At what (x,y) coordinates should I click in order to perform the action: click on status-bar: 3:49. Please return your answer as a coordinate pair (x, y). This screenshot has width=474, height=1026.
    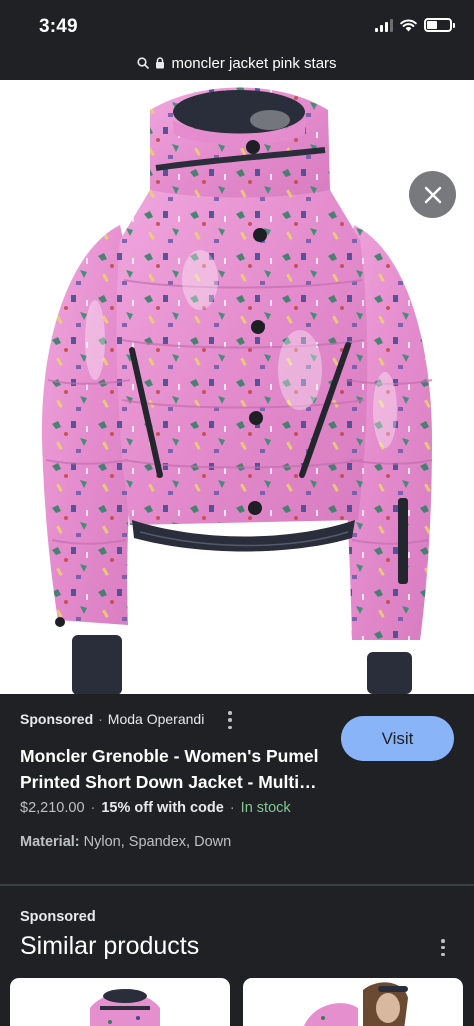
    Looking at the image, I should click on (237, 23).